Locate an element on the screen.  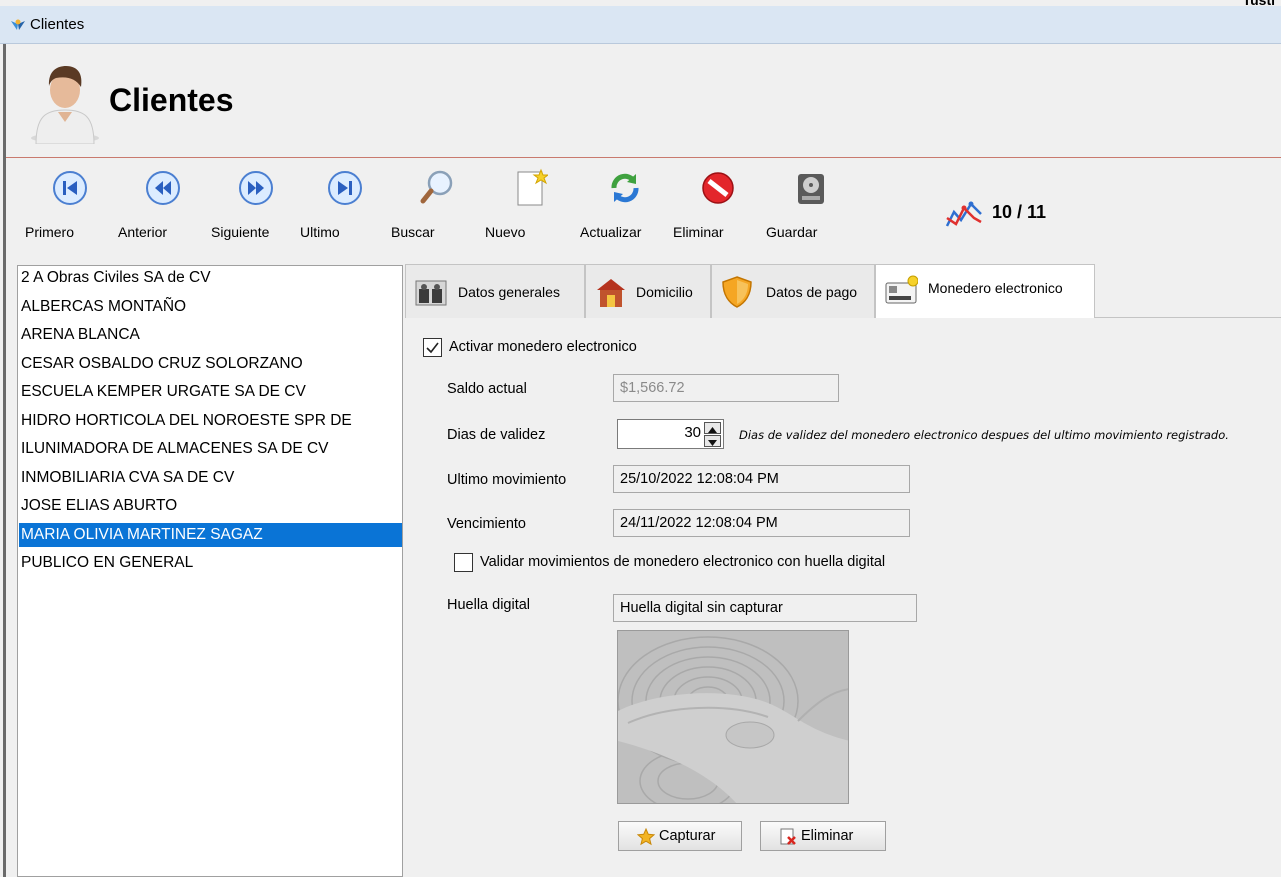
fingerprint-label: Huella digital is located at coordinates (489, 605).